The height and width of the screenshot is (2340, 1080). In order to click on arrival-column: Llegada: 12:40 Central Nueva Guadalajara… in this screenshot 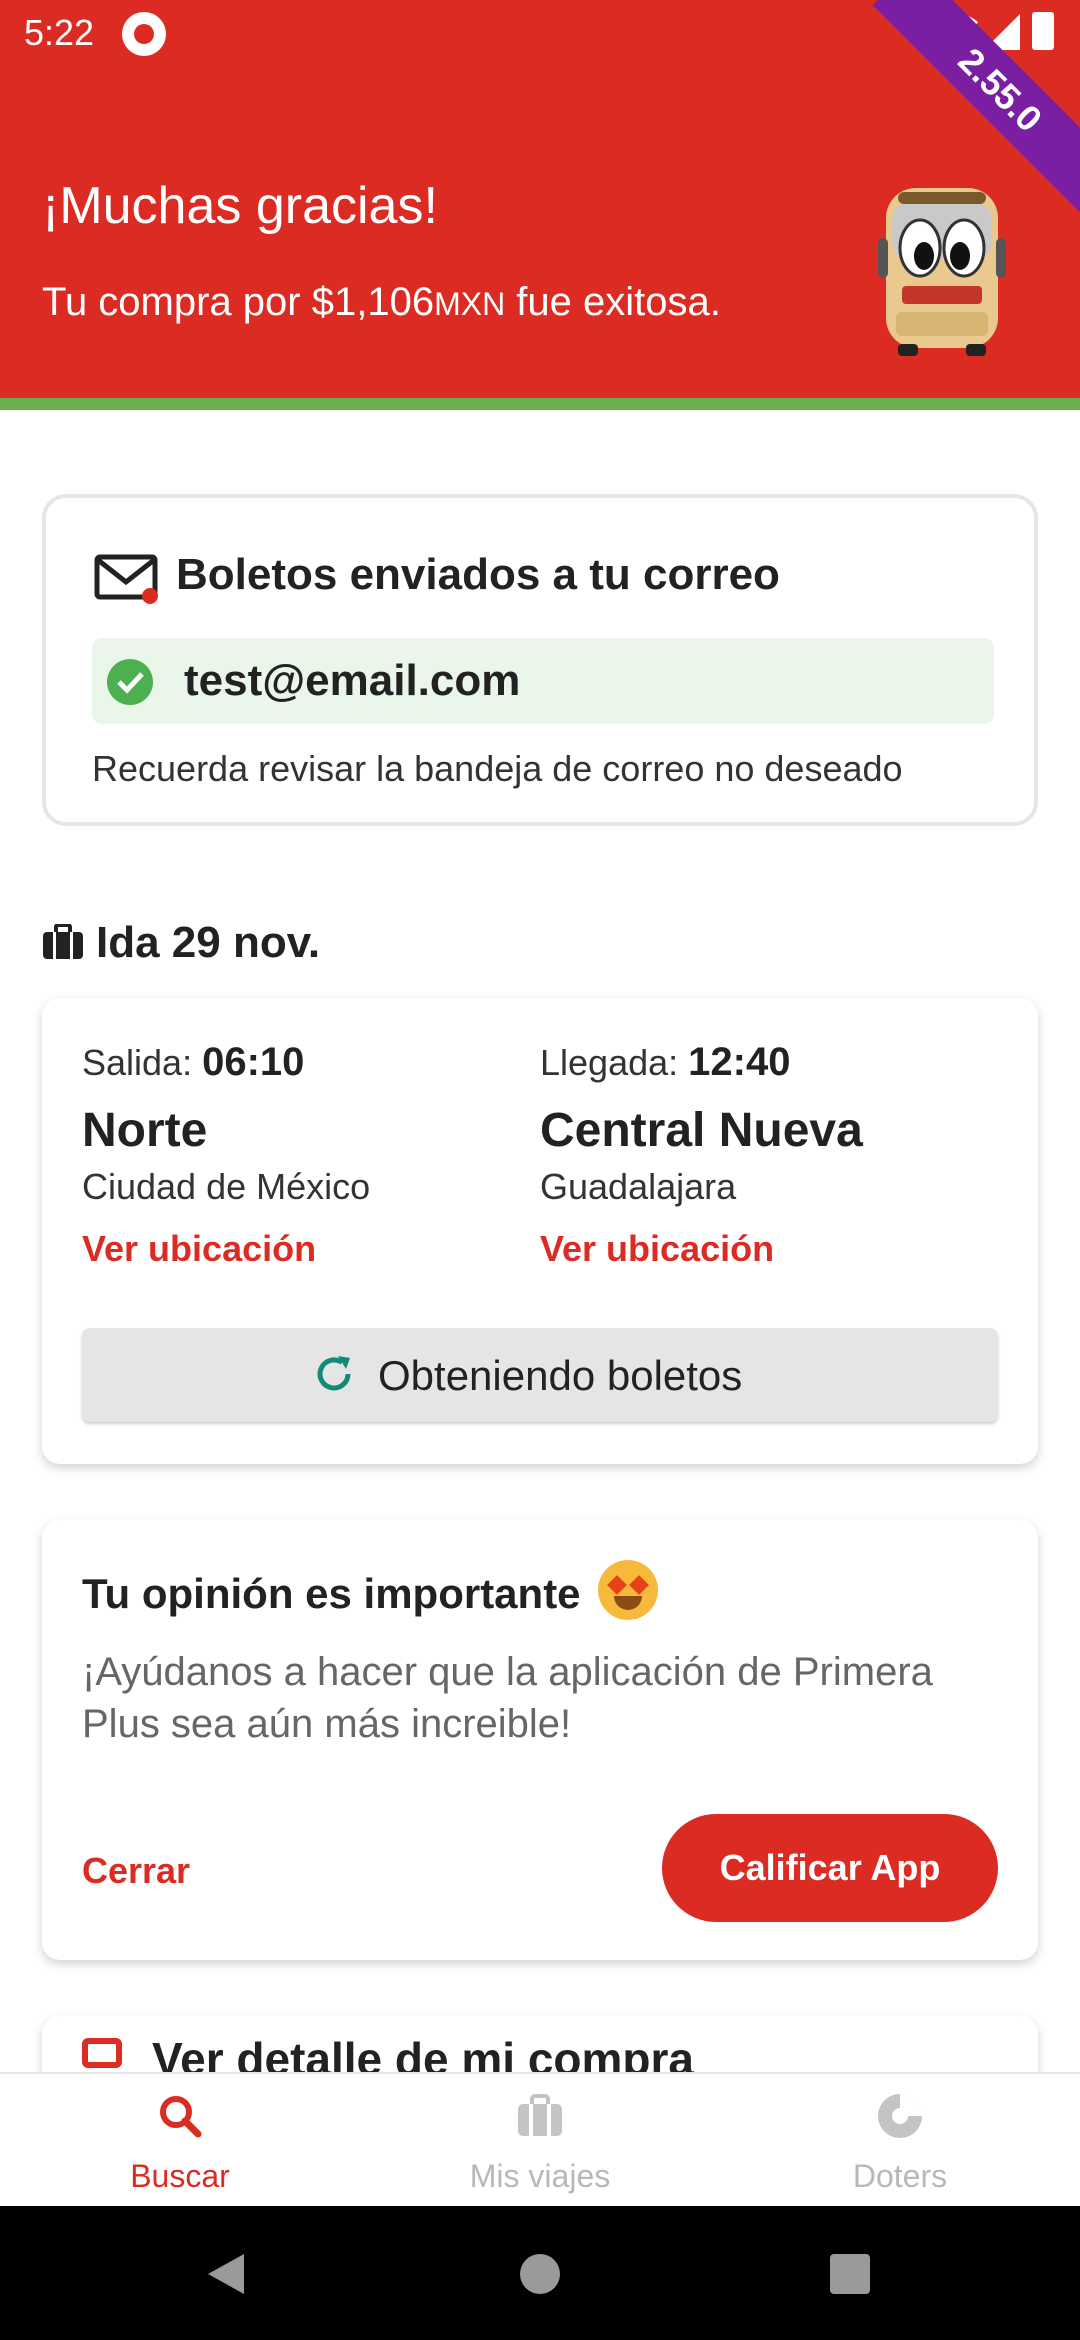, I will do `click(760, 1155)`.